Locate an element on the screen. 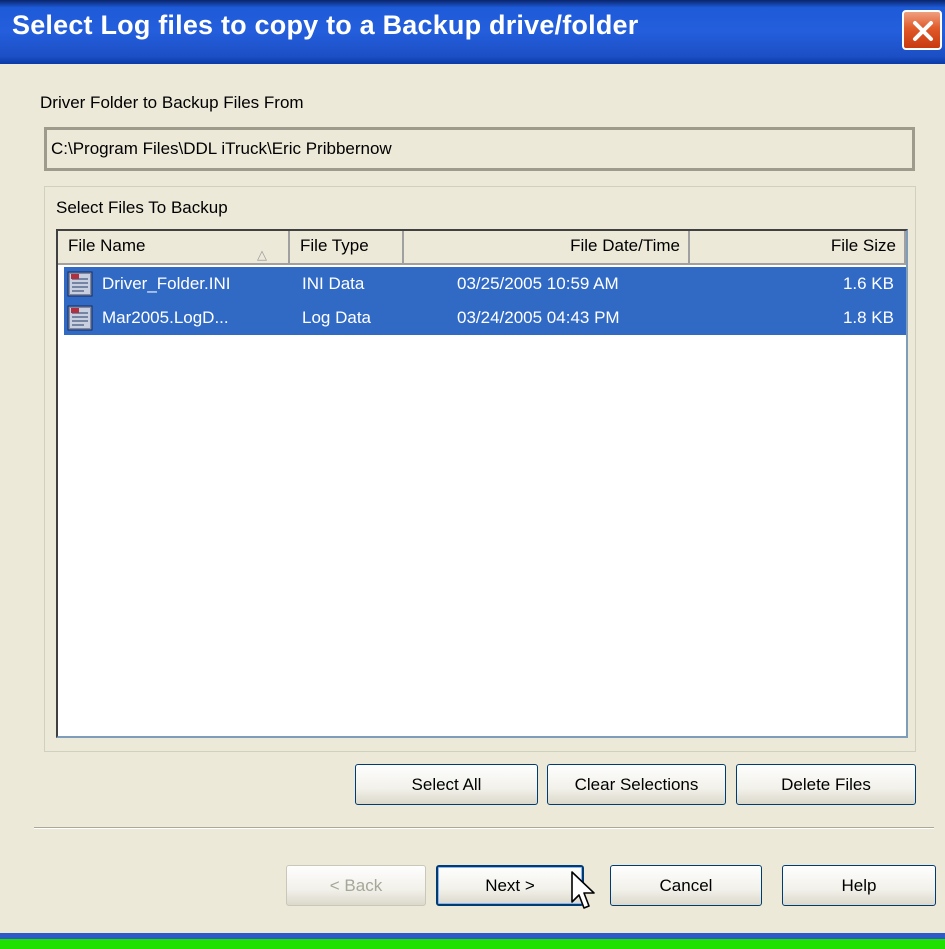  next-button: Next > is located at coordinates (510, 885).